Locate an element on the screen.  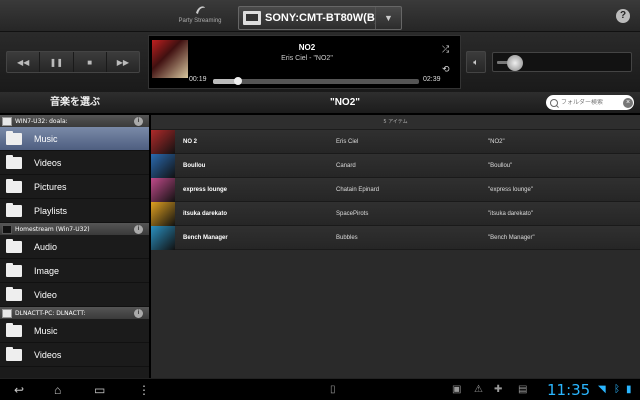
chevron-down-icon: ▼ is located at coordinates (388, 18).